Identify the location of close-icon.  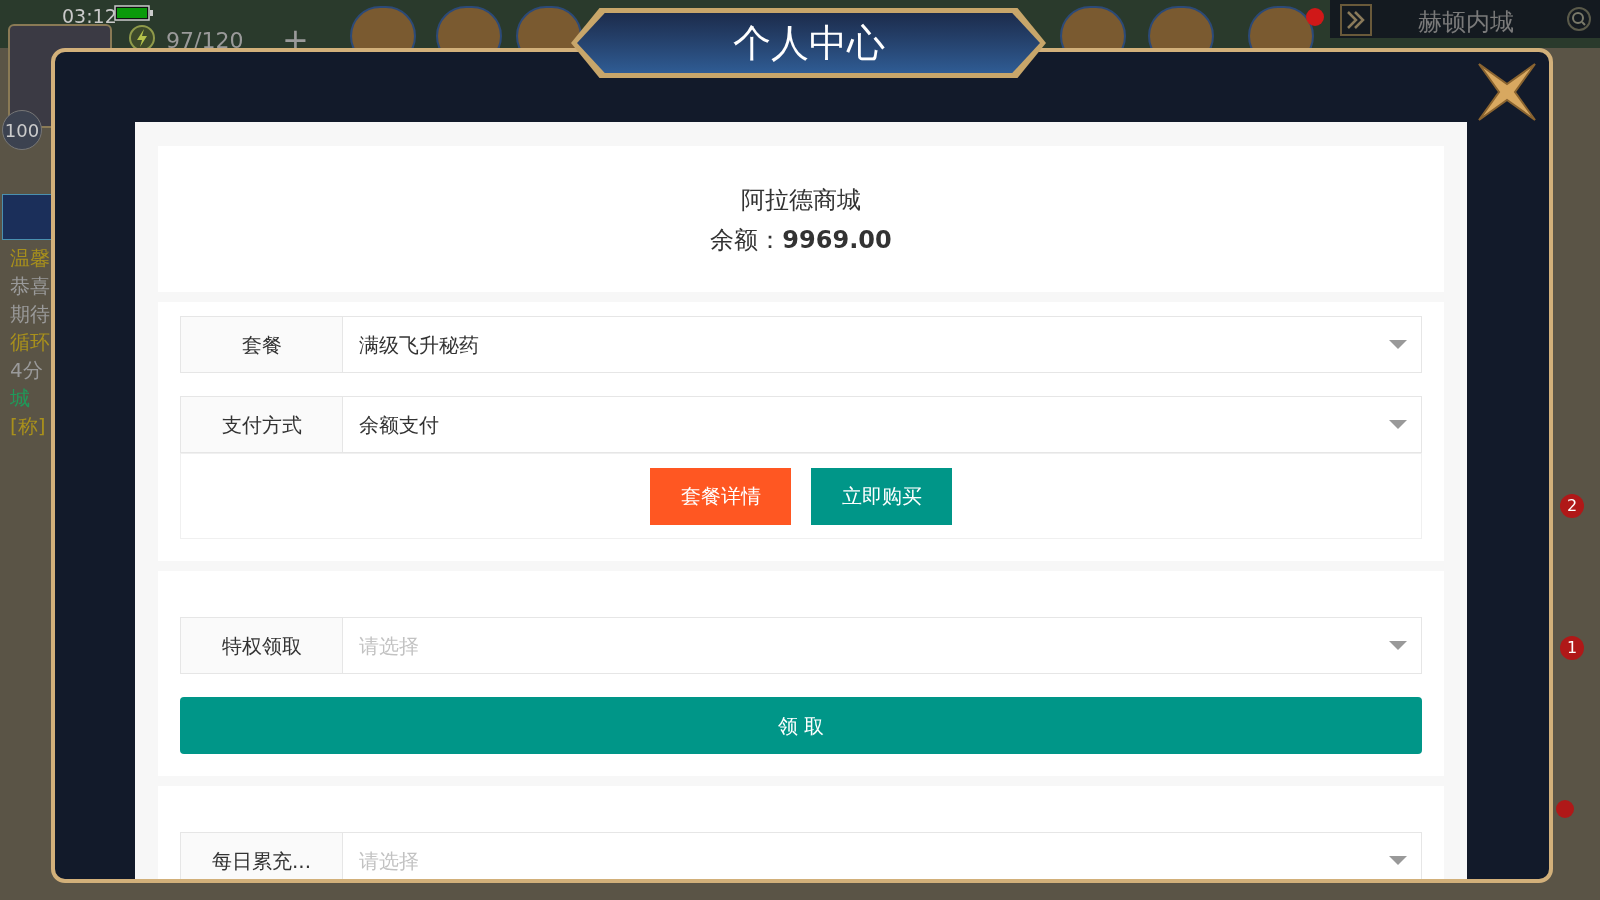
(1507, 92).